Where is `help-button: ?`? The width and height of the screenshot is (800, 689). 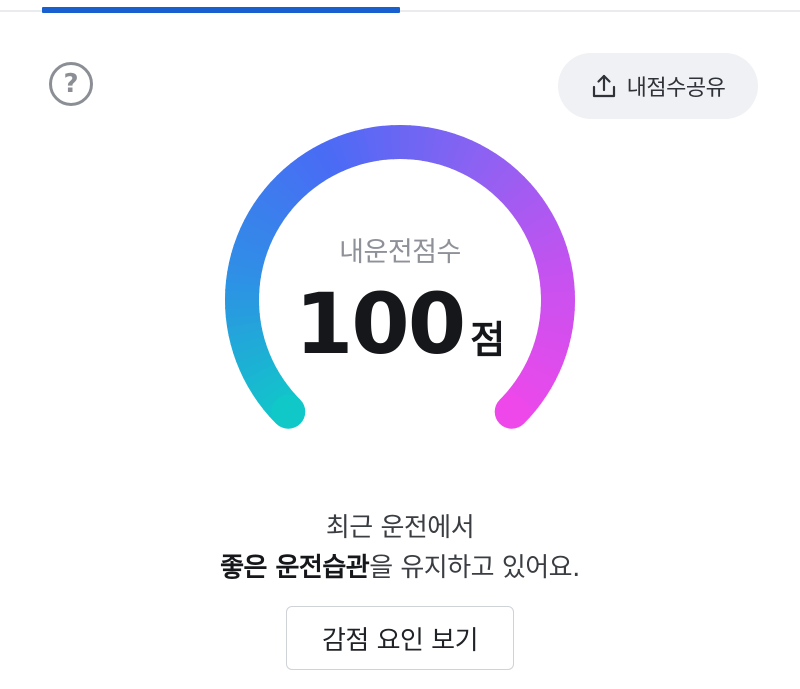 help-button: ? is located at coordinates (71, 84).